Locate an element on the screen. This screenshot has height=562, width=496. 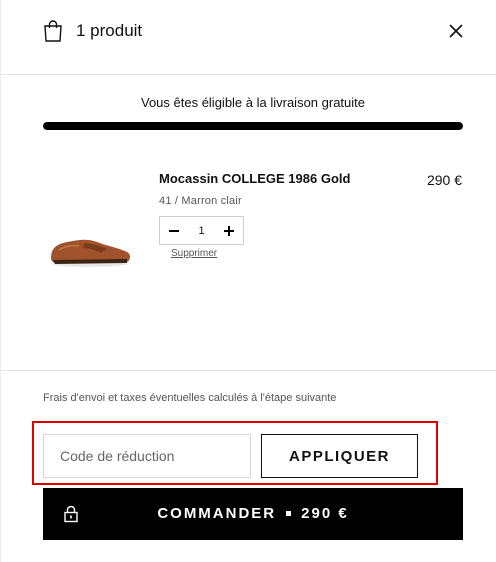
separator-dot is located at coordinates (289, 513).